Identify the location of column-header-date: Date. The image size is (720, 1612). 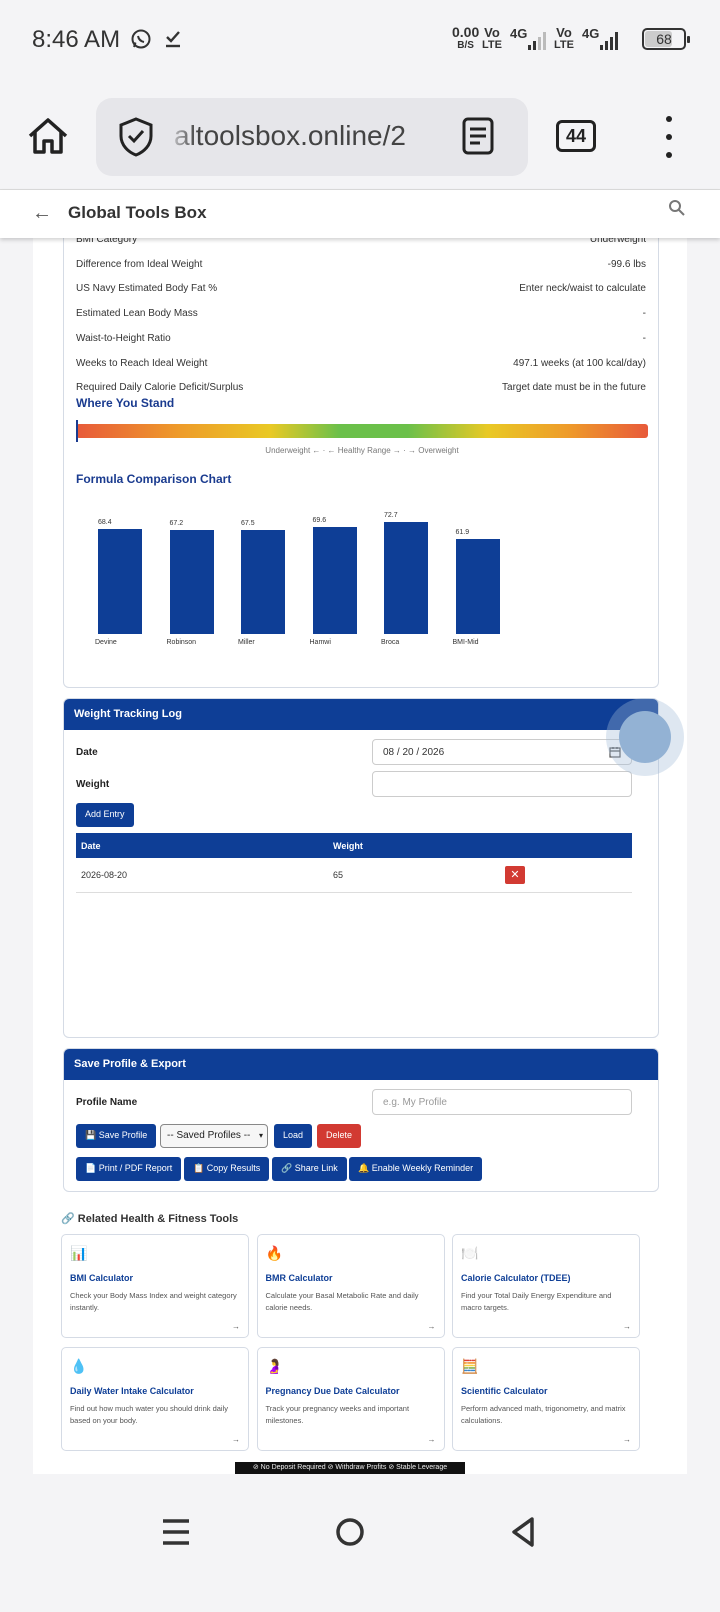
(202, 845).